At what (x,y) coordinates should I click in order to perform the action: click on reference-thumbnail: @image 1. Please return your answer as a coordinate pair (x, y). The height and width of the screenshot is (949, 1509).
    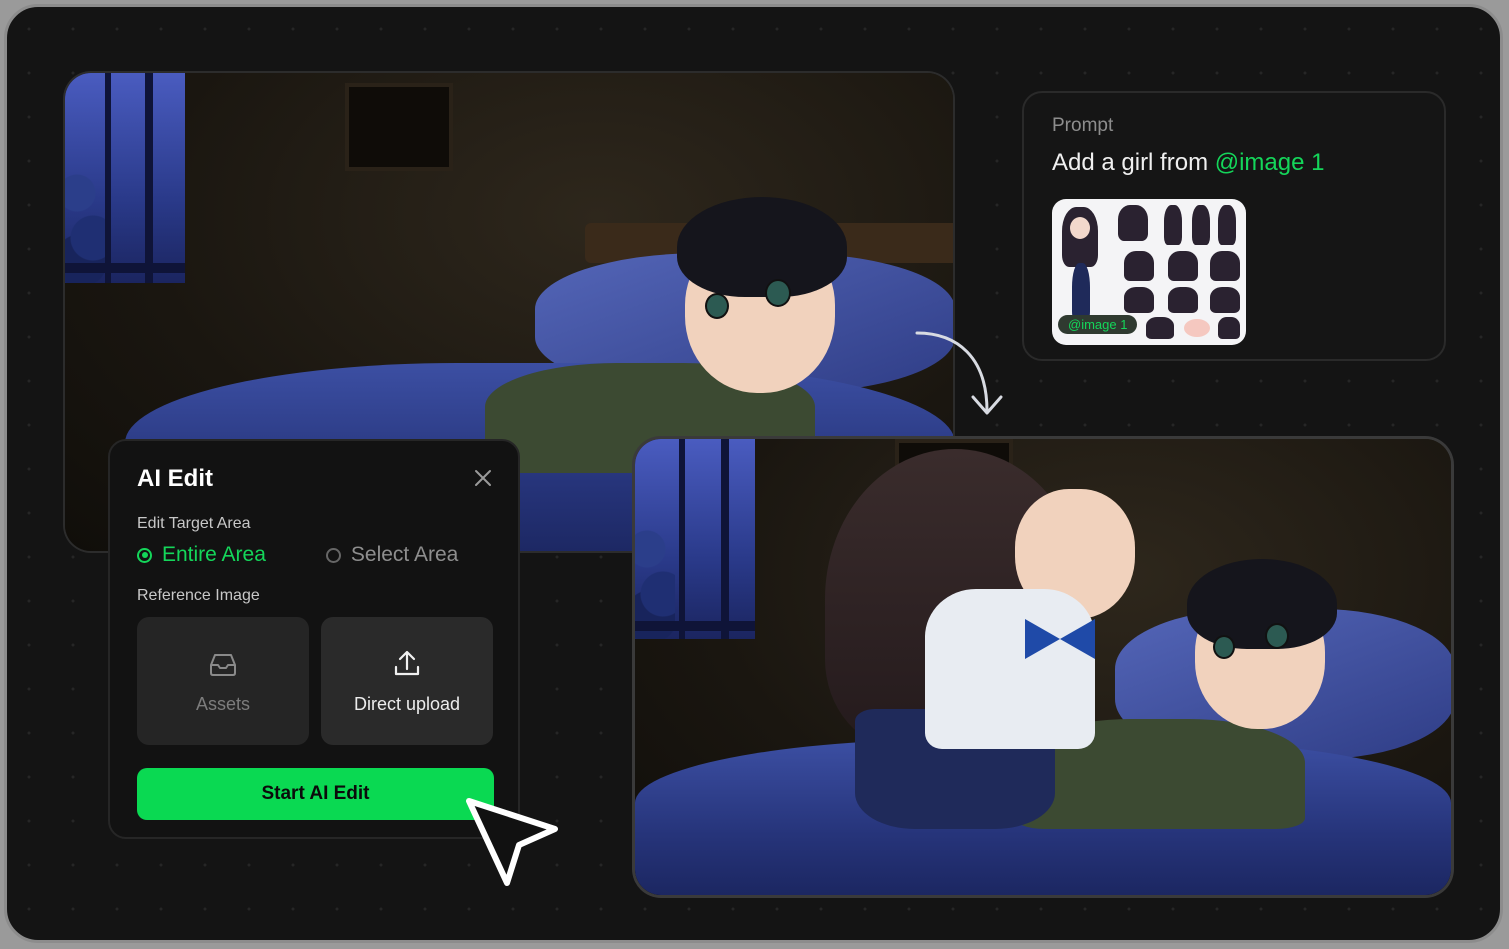
    Looking at the image, I should click on (1149, 272).